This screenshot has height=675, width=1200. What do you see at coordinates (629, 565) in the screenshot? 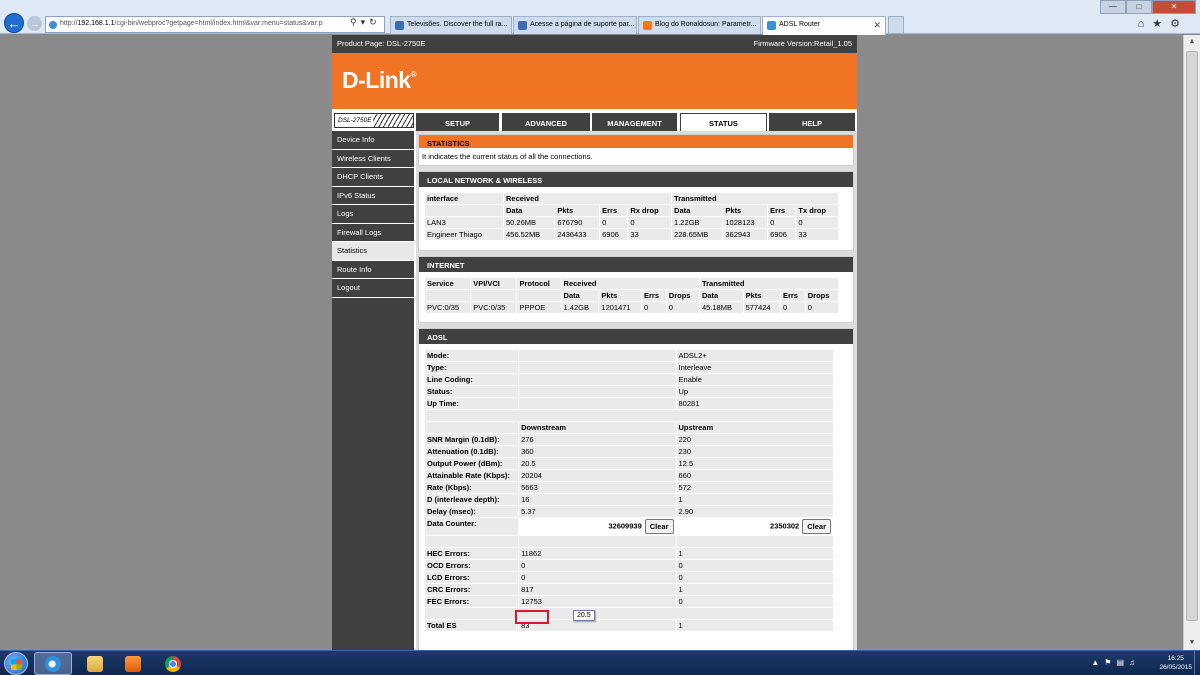
I see `table-row: OCD Errors: 0 0` at bounding box center [629, 565].